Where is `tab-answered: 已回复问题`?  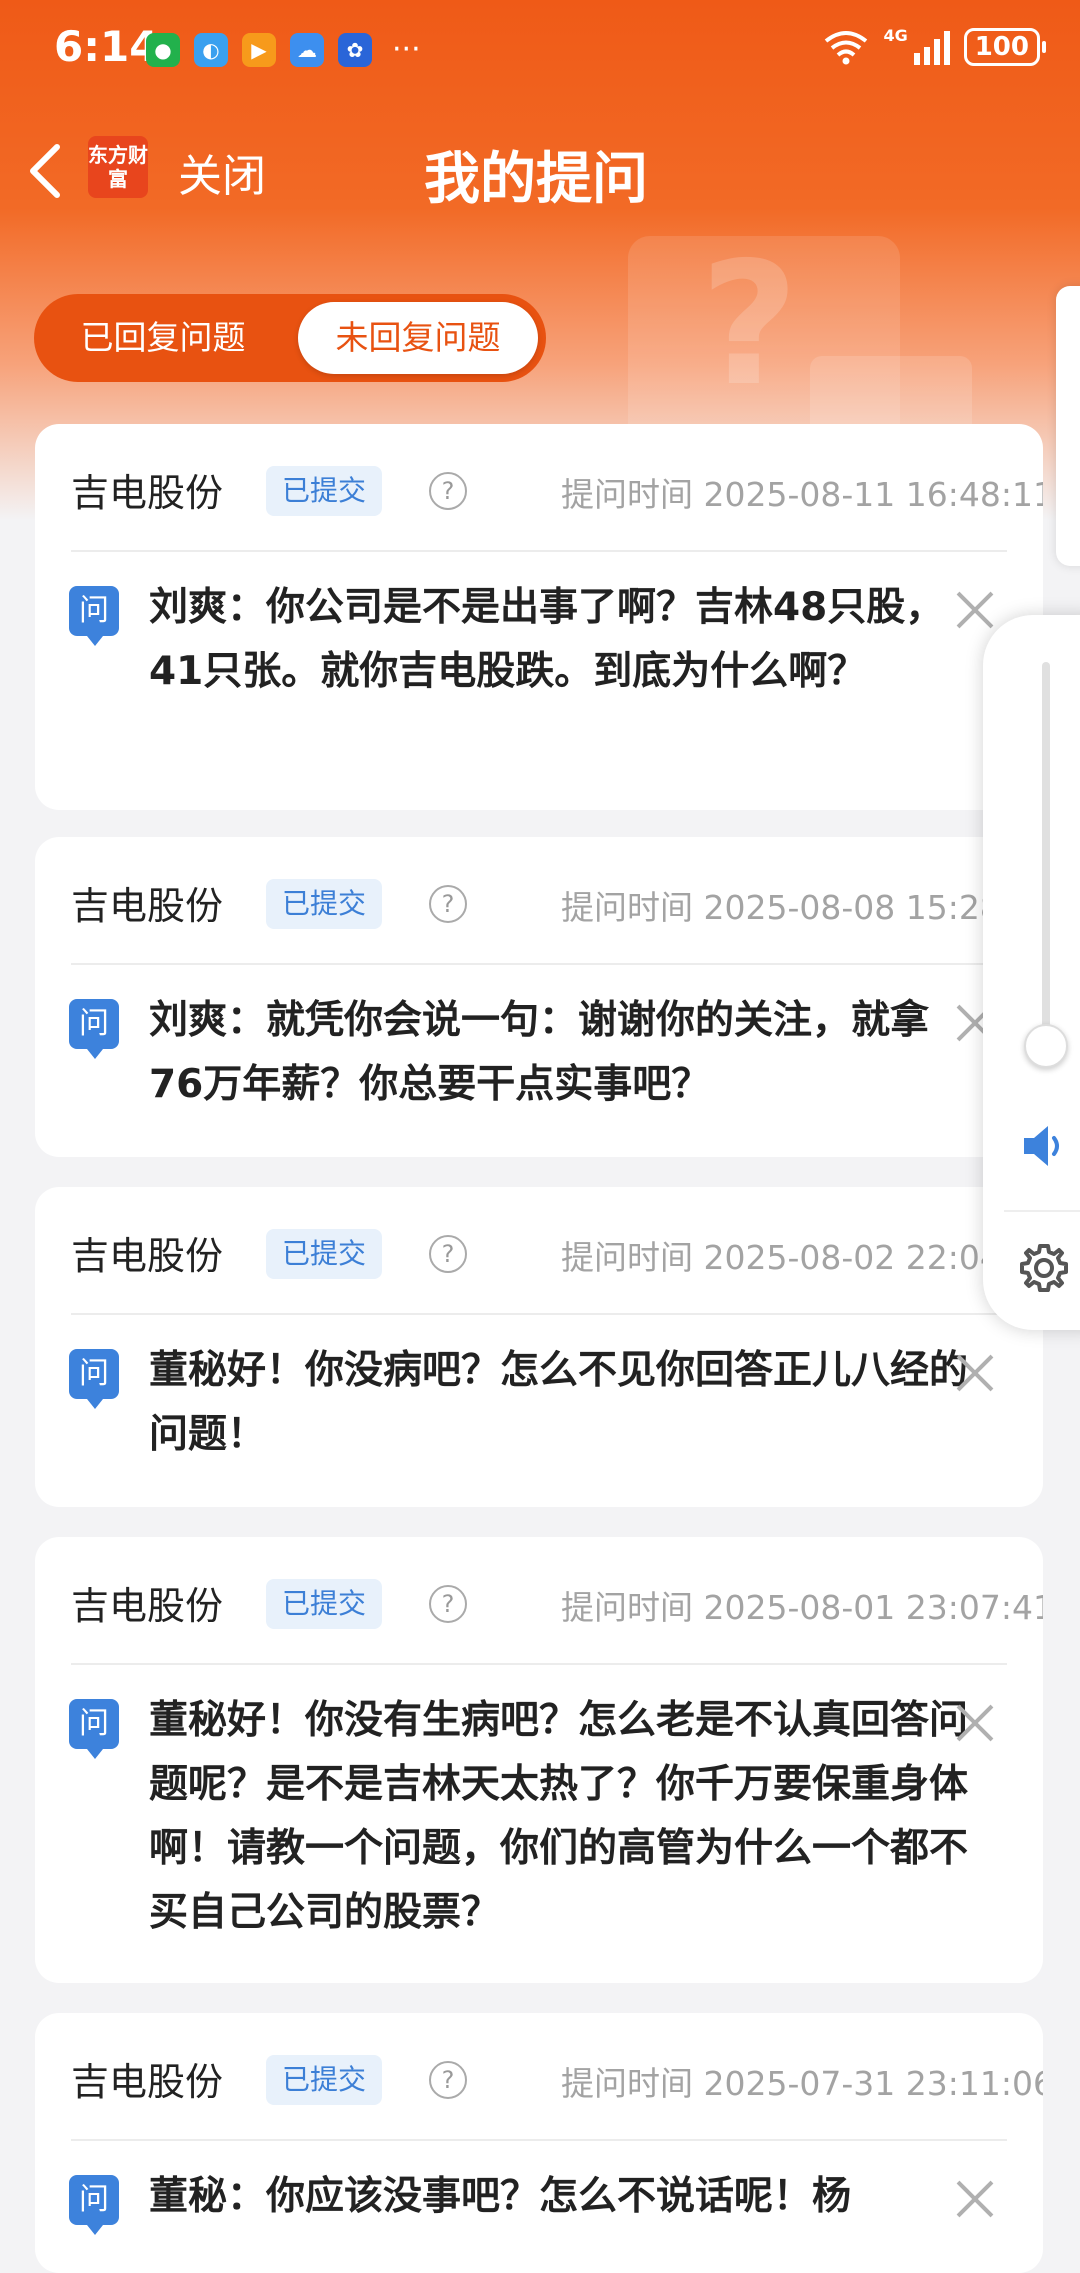
tab-answered: 已回复问题 is located at coordinates (163, 338).